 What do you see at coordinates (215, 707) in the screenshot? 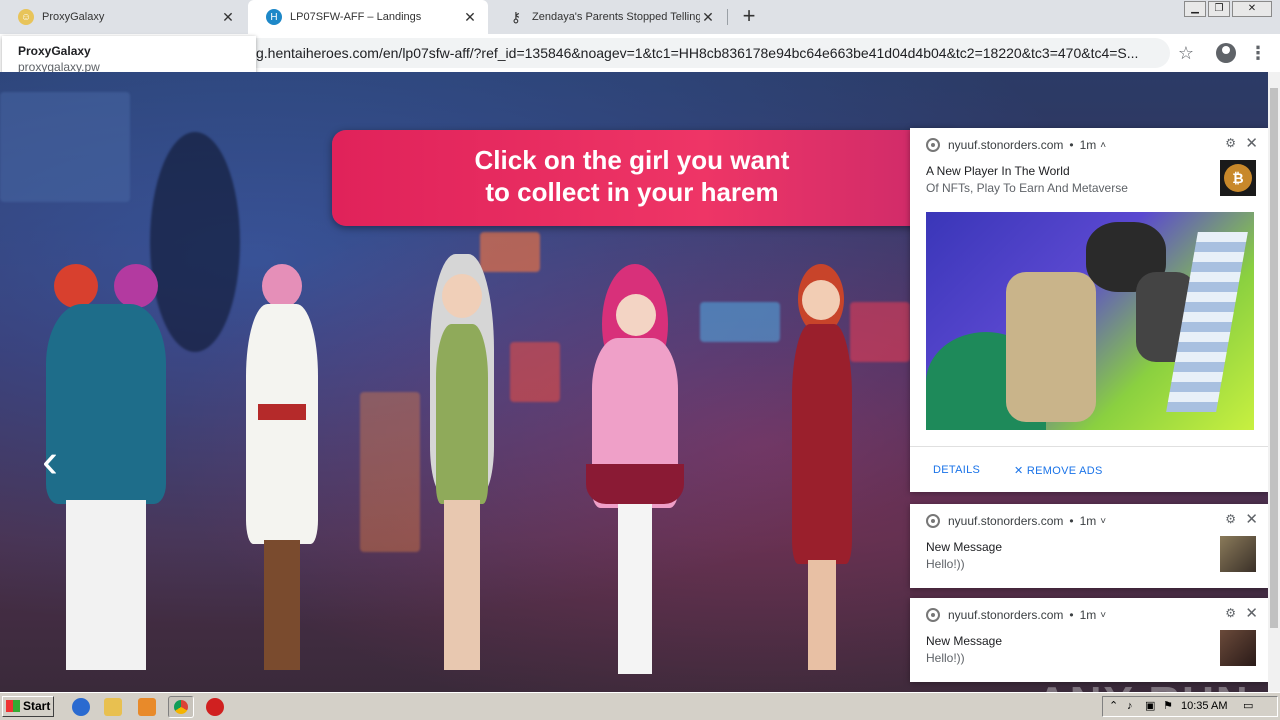
I see `stop-icon` at bounding box center [215, 707].